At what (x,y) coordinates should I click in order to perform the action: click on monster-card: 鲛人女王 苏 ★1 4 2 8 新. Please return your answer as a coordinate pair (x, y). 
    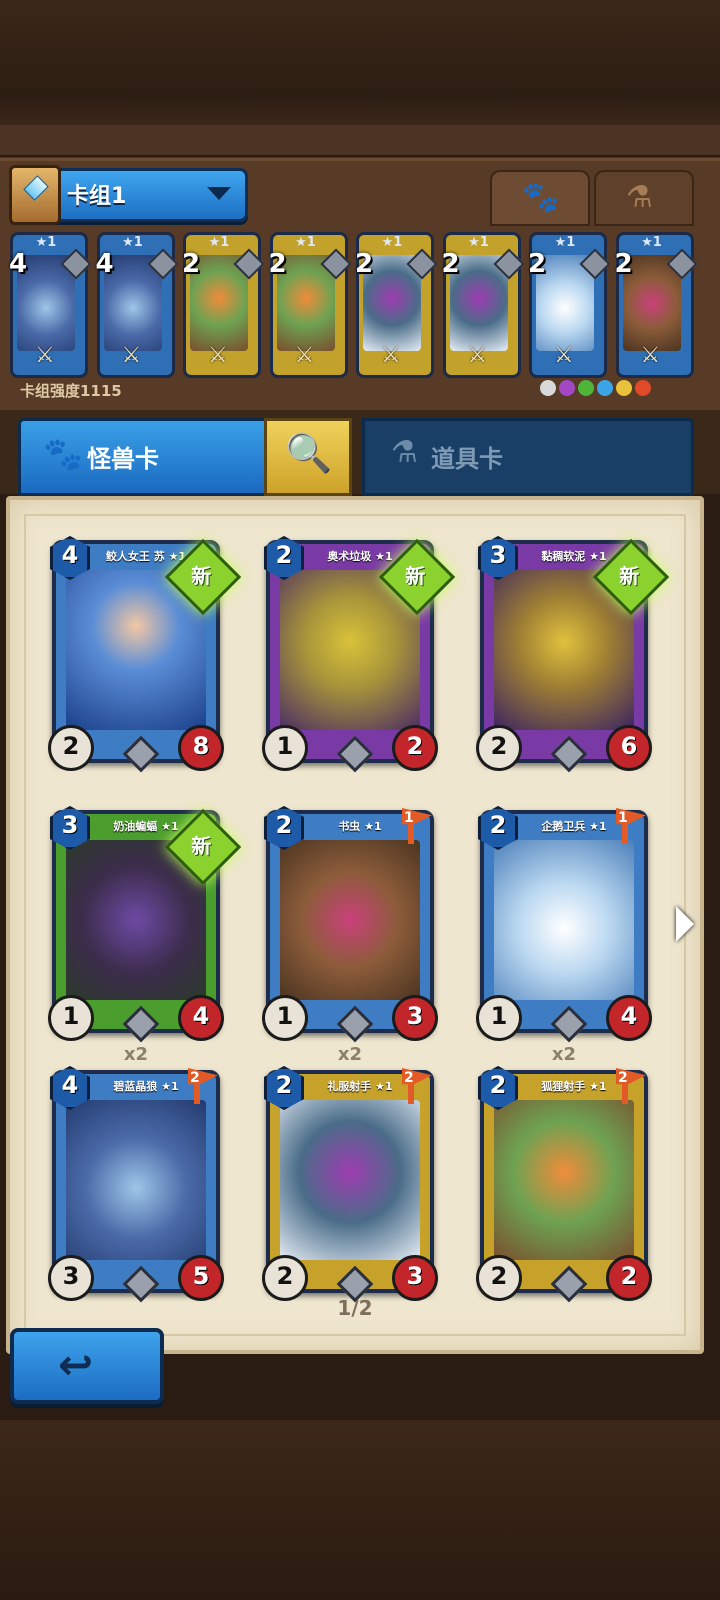
    Looking at the image, I should click on (145, 654).